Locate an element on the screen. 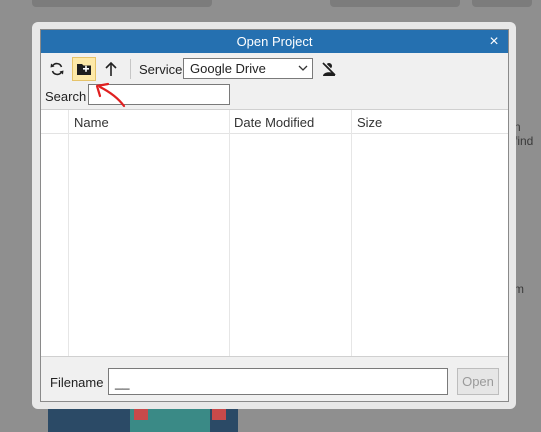  close-button: × is located at coordinates (494, 41).